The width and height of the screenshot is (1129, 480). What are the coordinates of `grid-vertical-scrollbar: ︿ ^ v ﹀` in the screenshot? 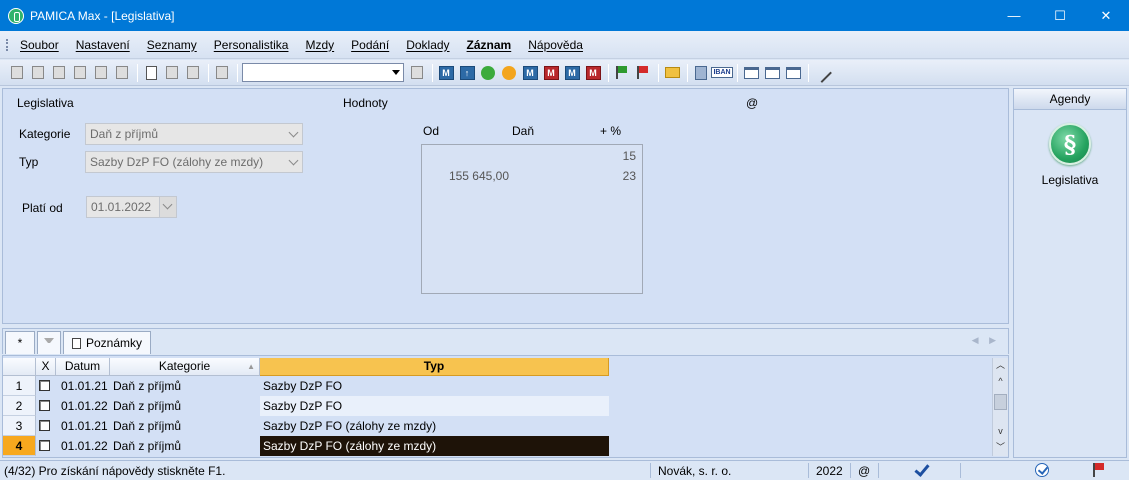 It's located at (1000, 407).